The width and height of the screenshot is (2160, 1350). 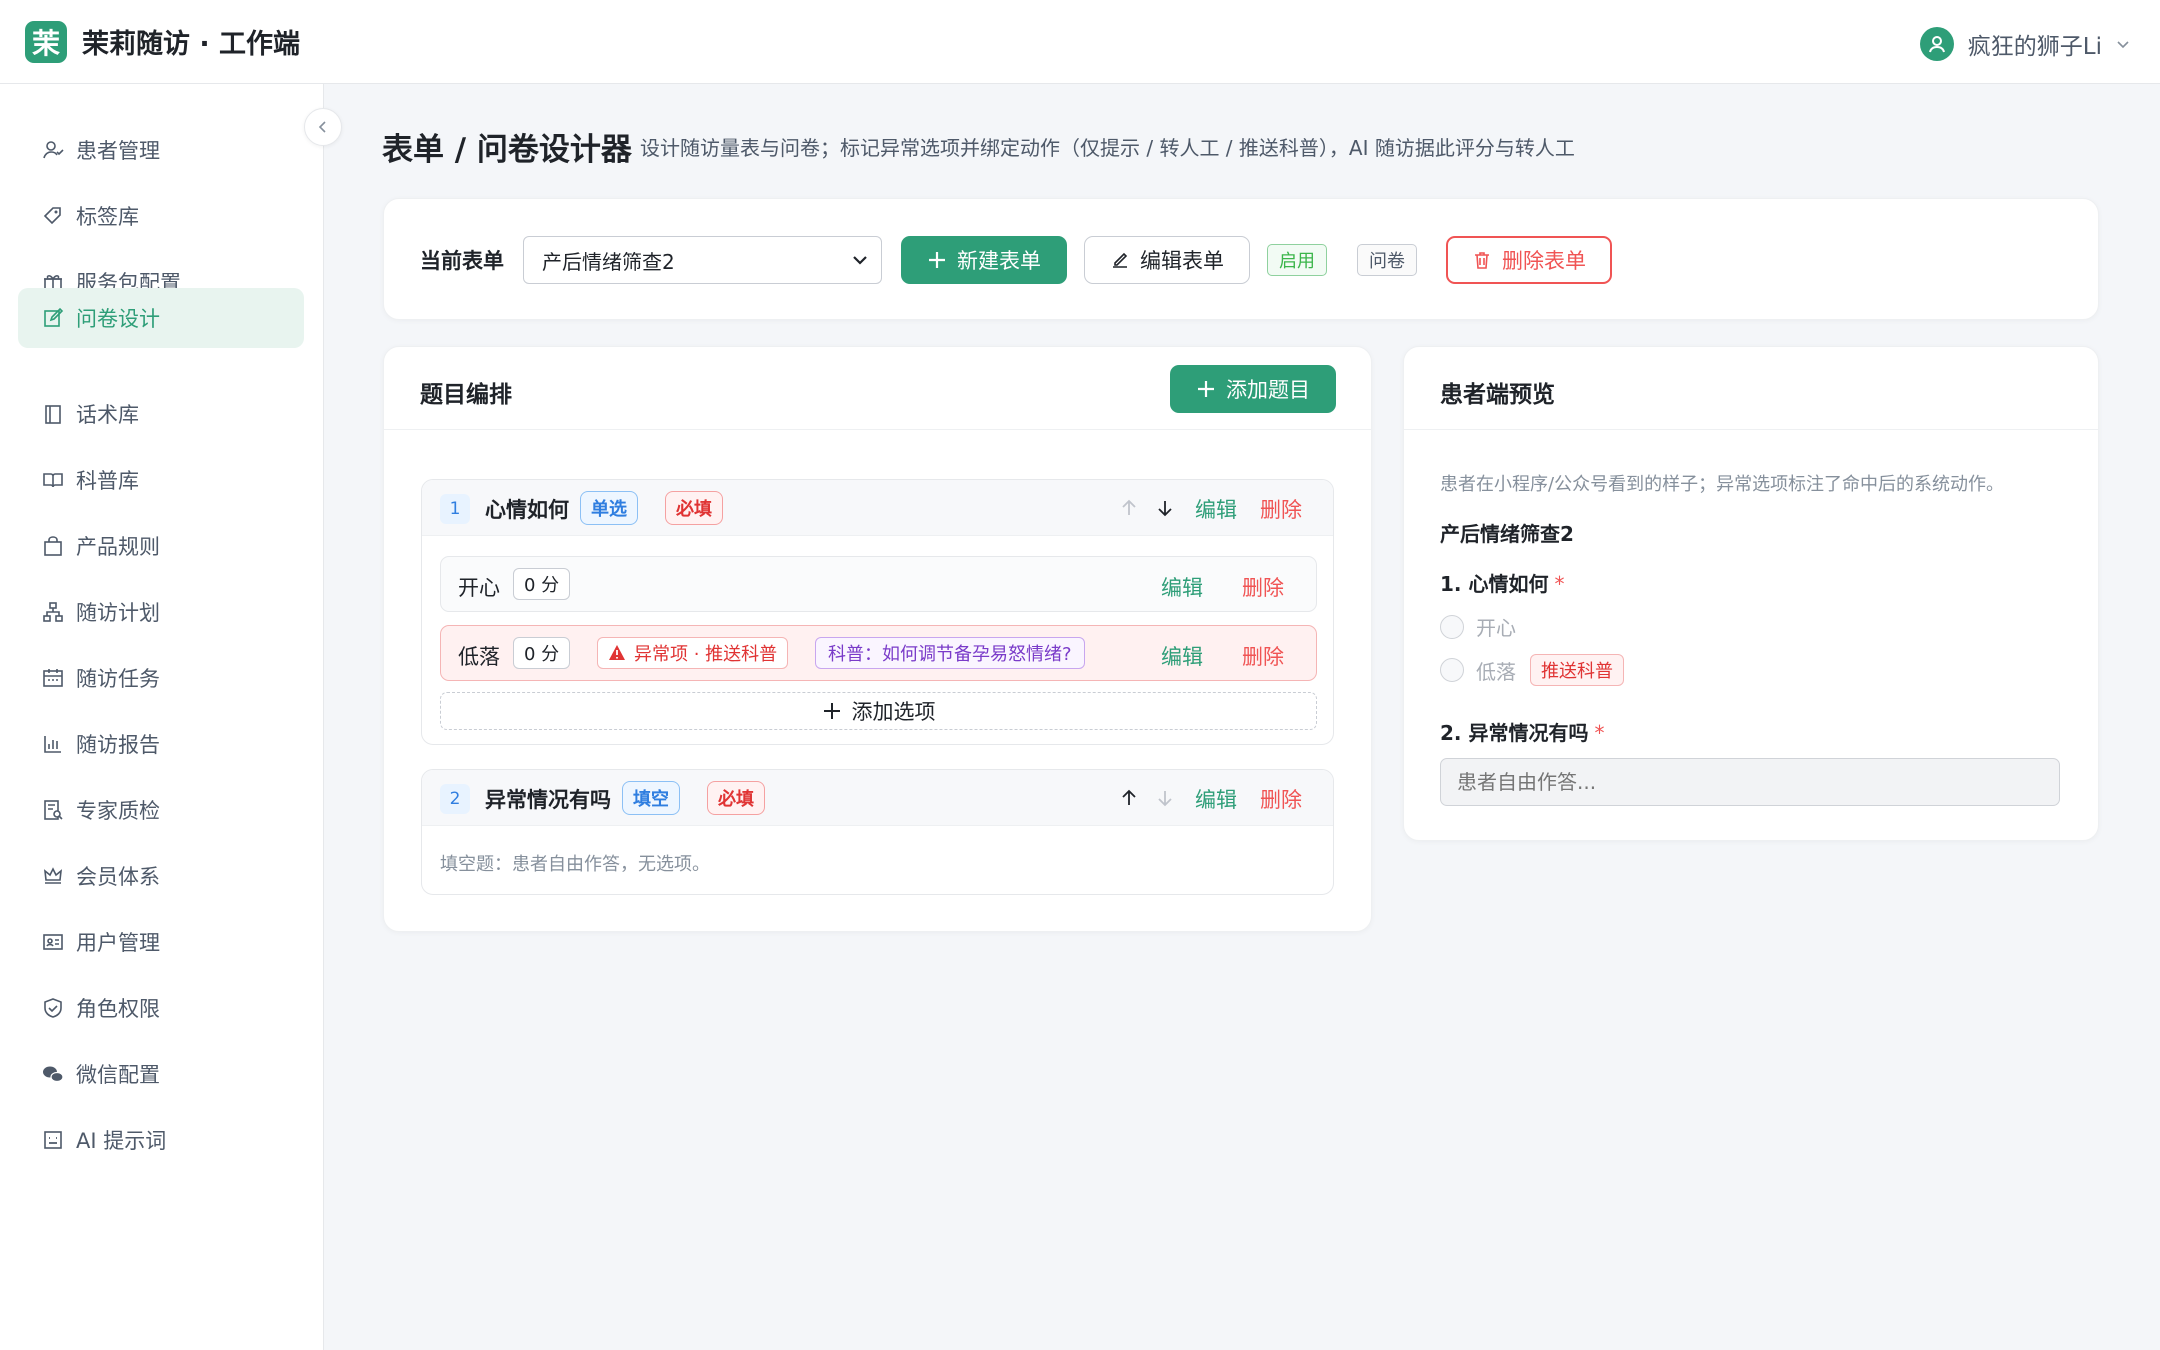 I want to click on form-toolbar: 当前表单 产后情绪筛查2 新建表单 编辑表单 启用 问卷 删除表单, so click(x=1241, y=259).